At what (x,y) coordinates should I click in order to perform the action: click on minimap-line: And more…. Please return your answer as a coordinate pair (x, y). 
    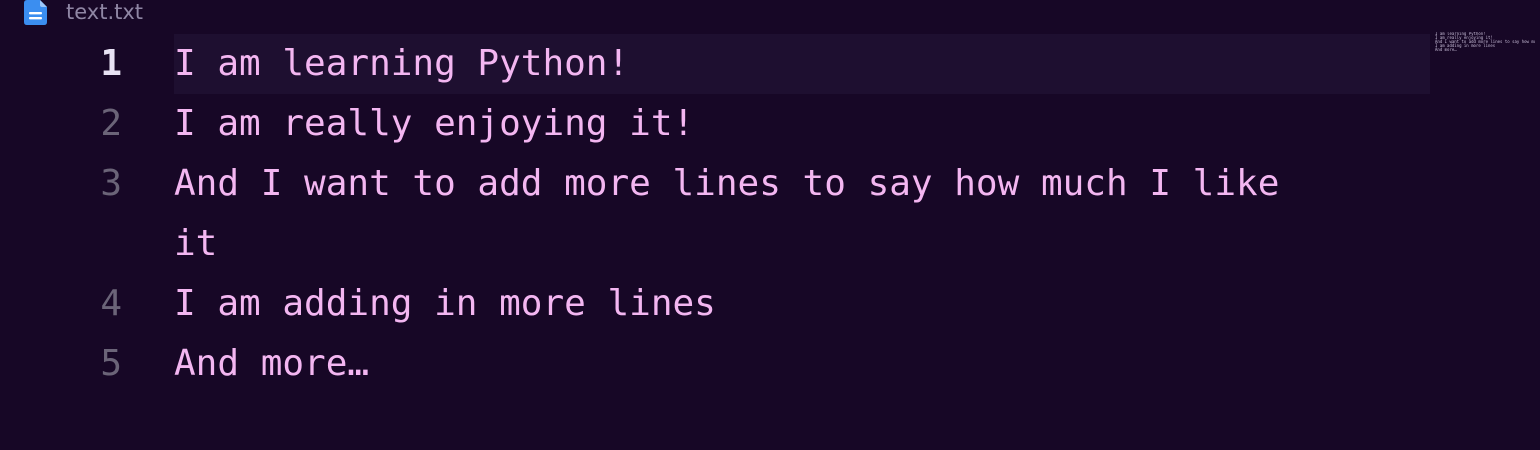
    Looking at the image, I should click on (1446, 49).